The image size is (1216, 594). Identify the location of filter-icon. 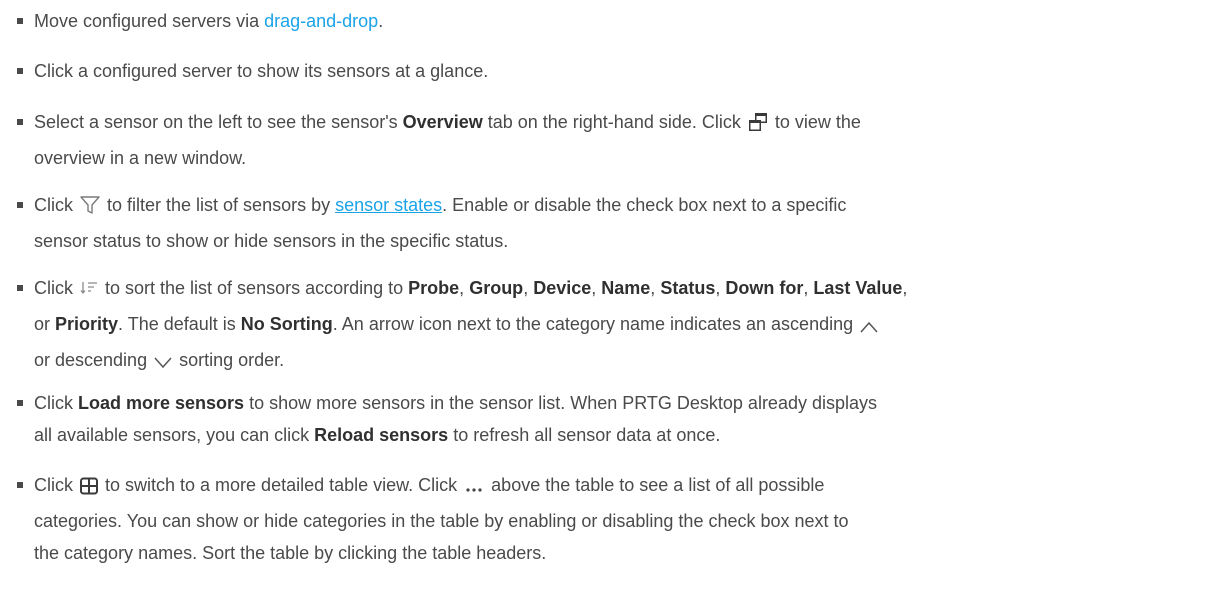
(90, 208).